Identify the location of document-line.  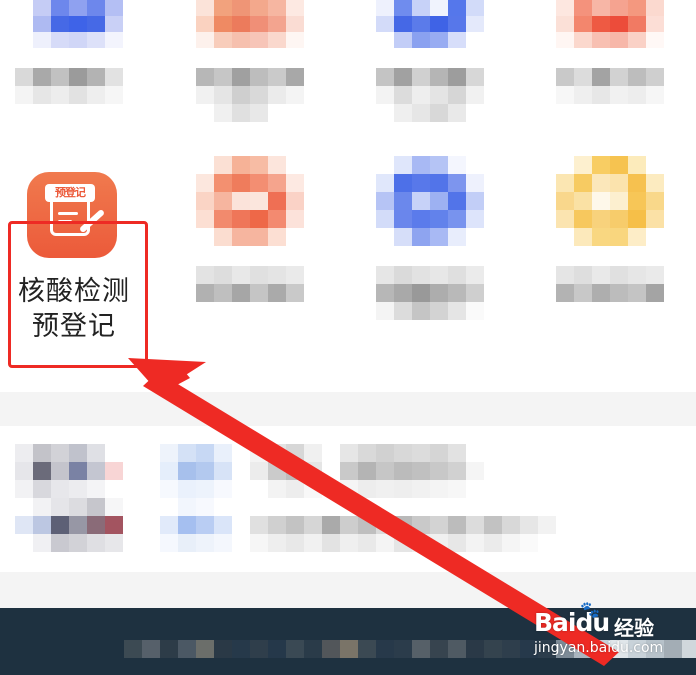
(68, 213).